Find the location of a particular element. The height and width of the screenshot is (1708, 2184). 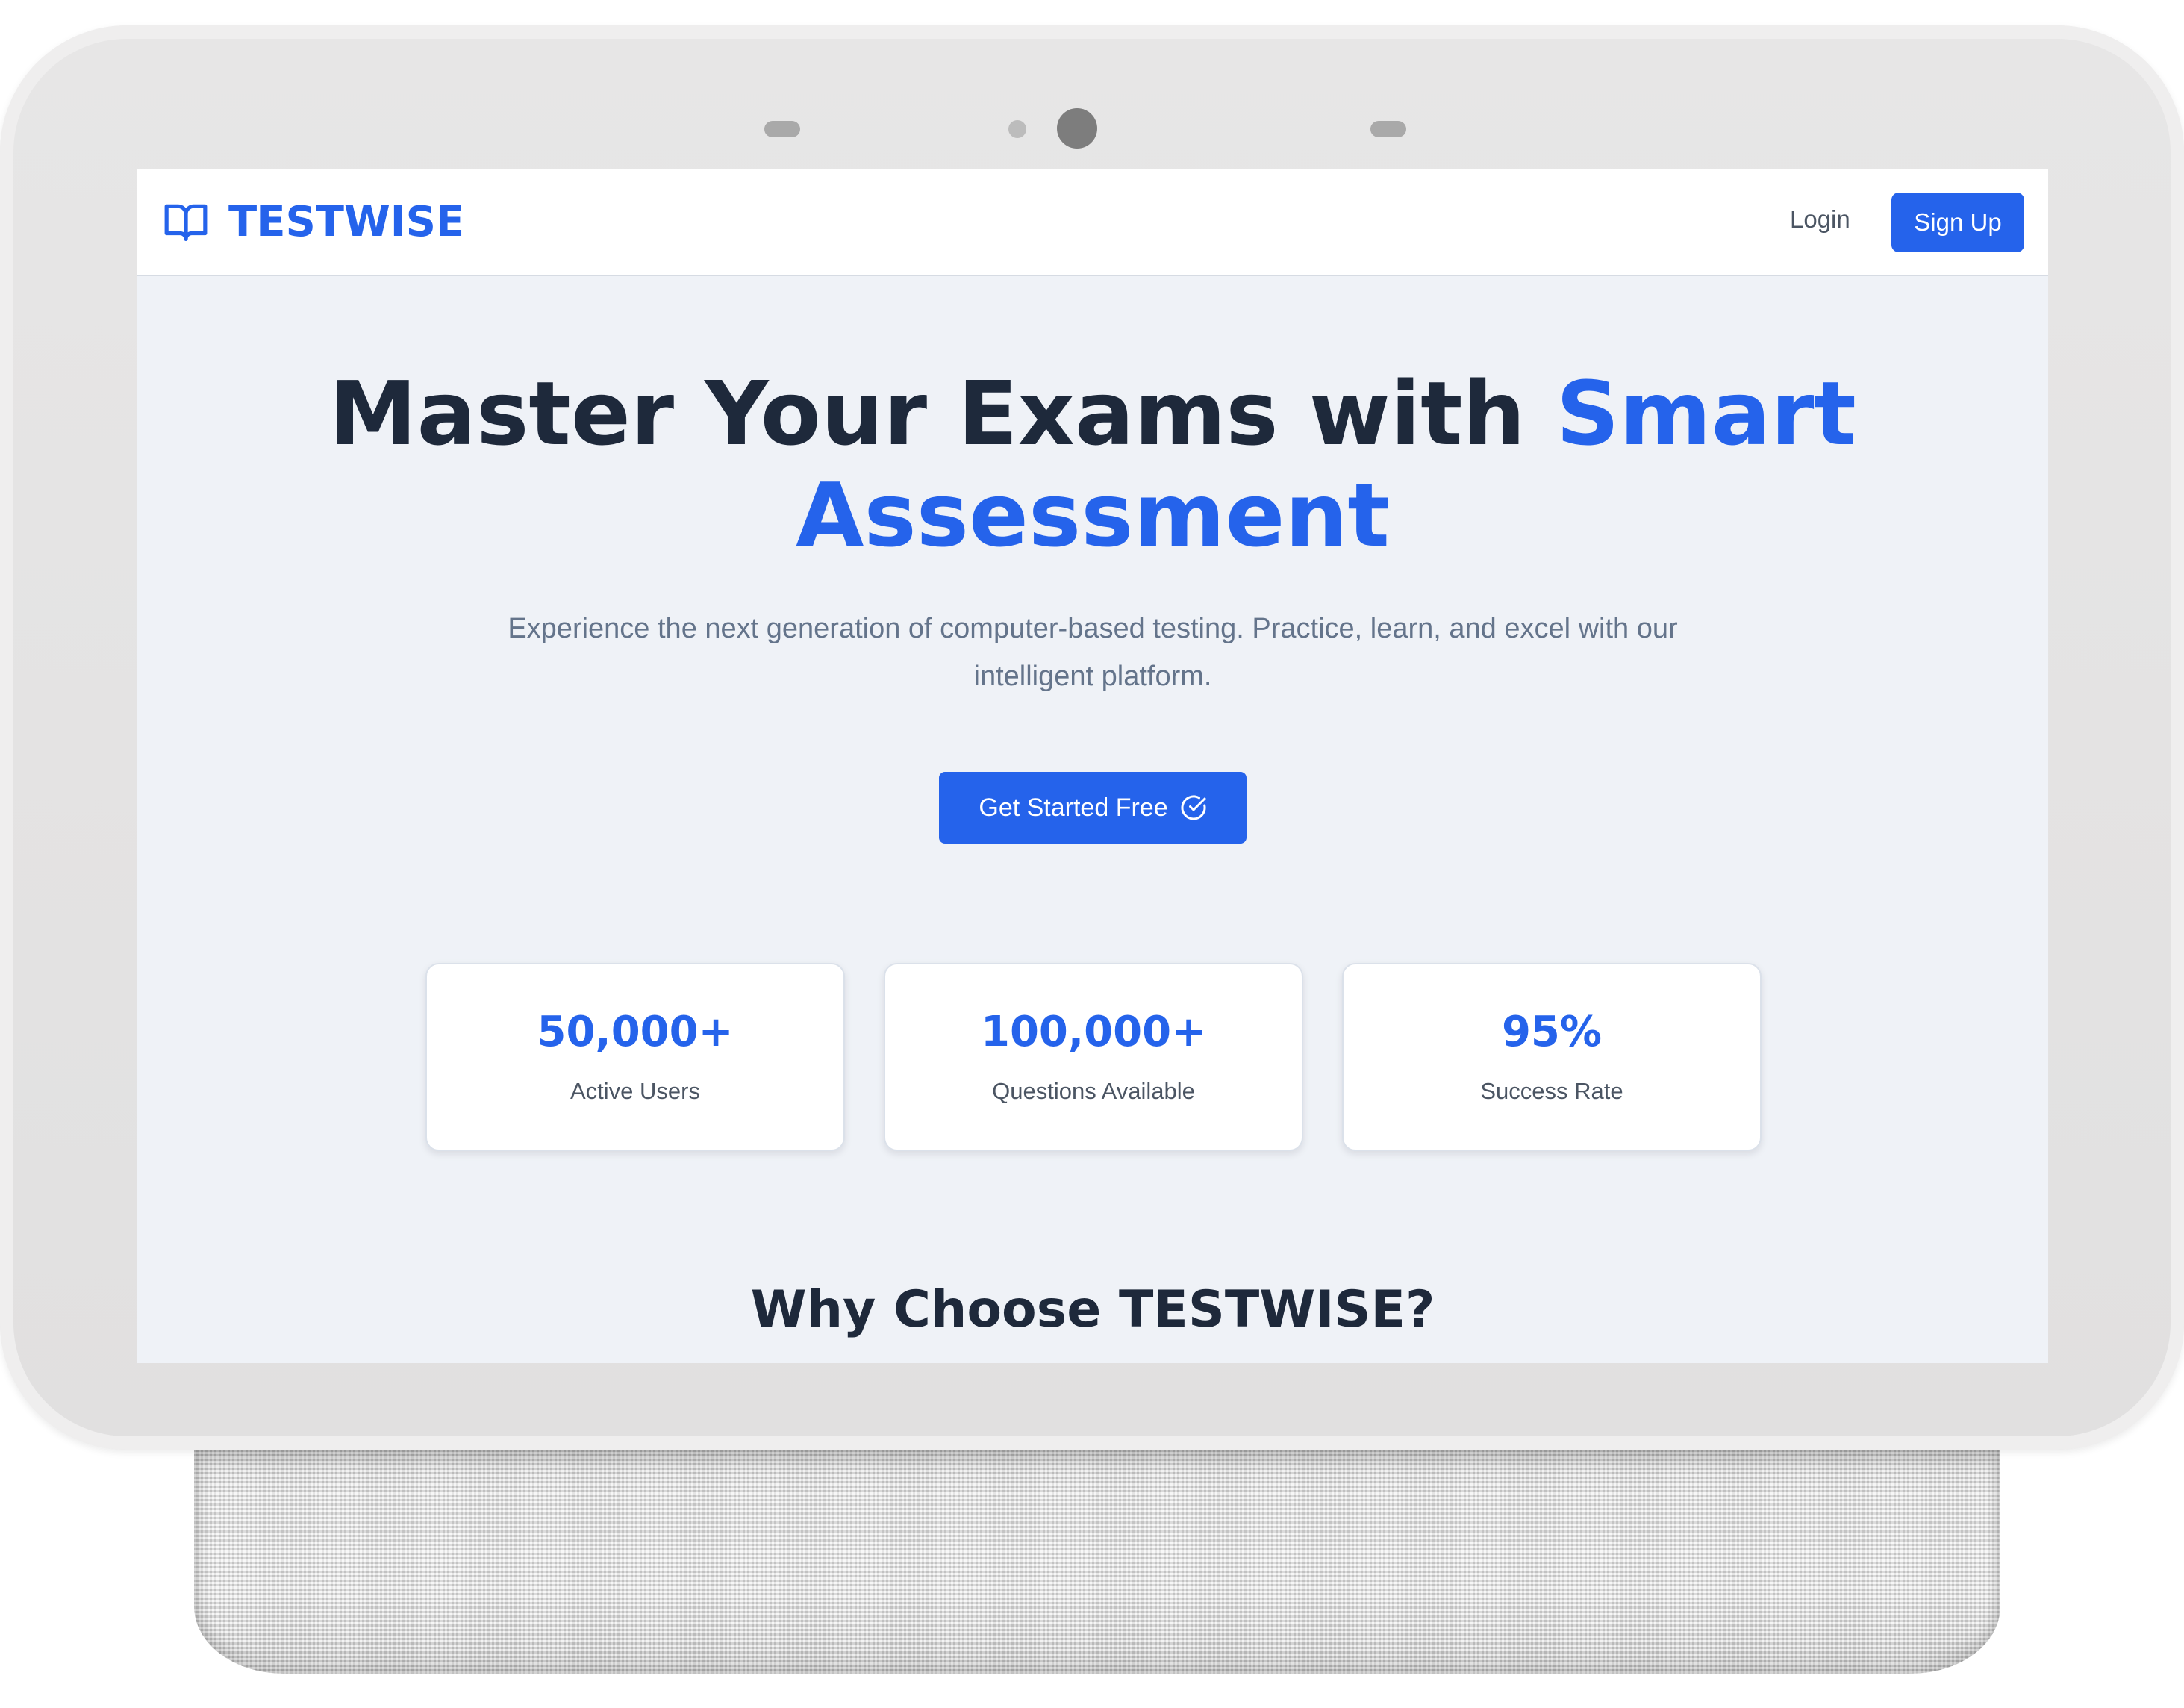

stat-value: 50,000+ is located at coordinates (635, 1032).